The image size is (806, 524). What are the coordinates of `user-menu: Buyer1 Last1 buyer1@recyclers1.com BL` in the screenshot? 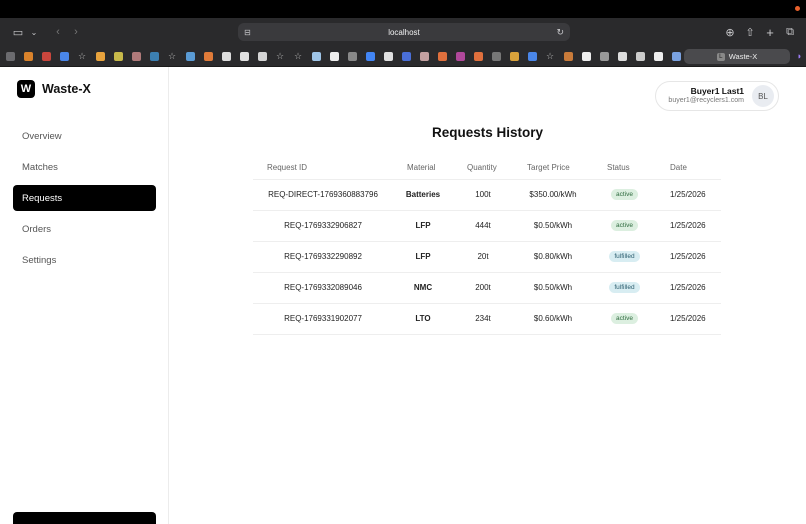 It's located at (717, 96).